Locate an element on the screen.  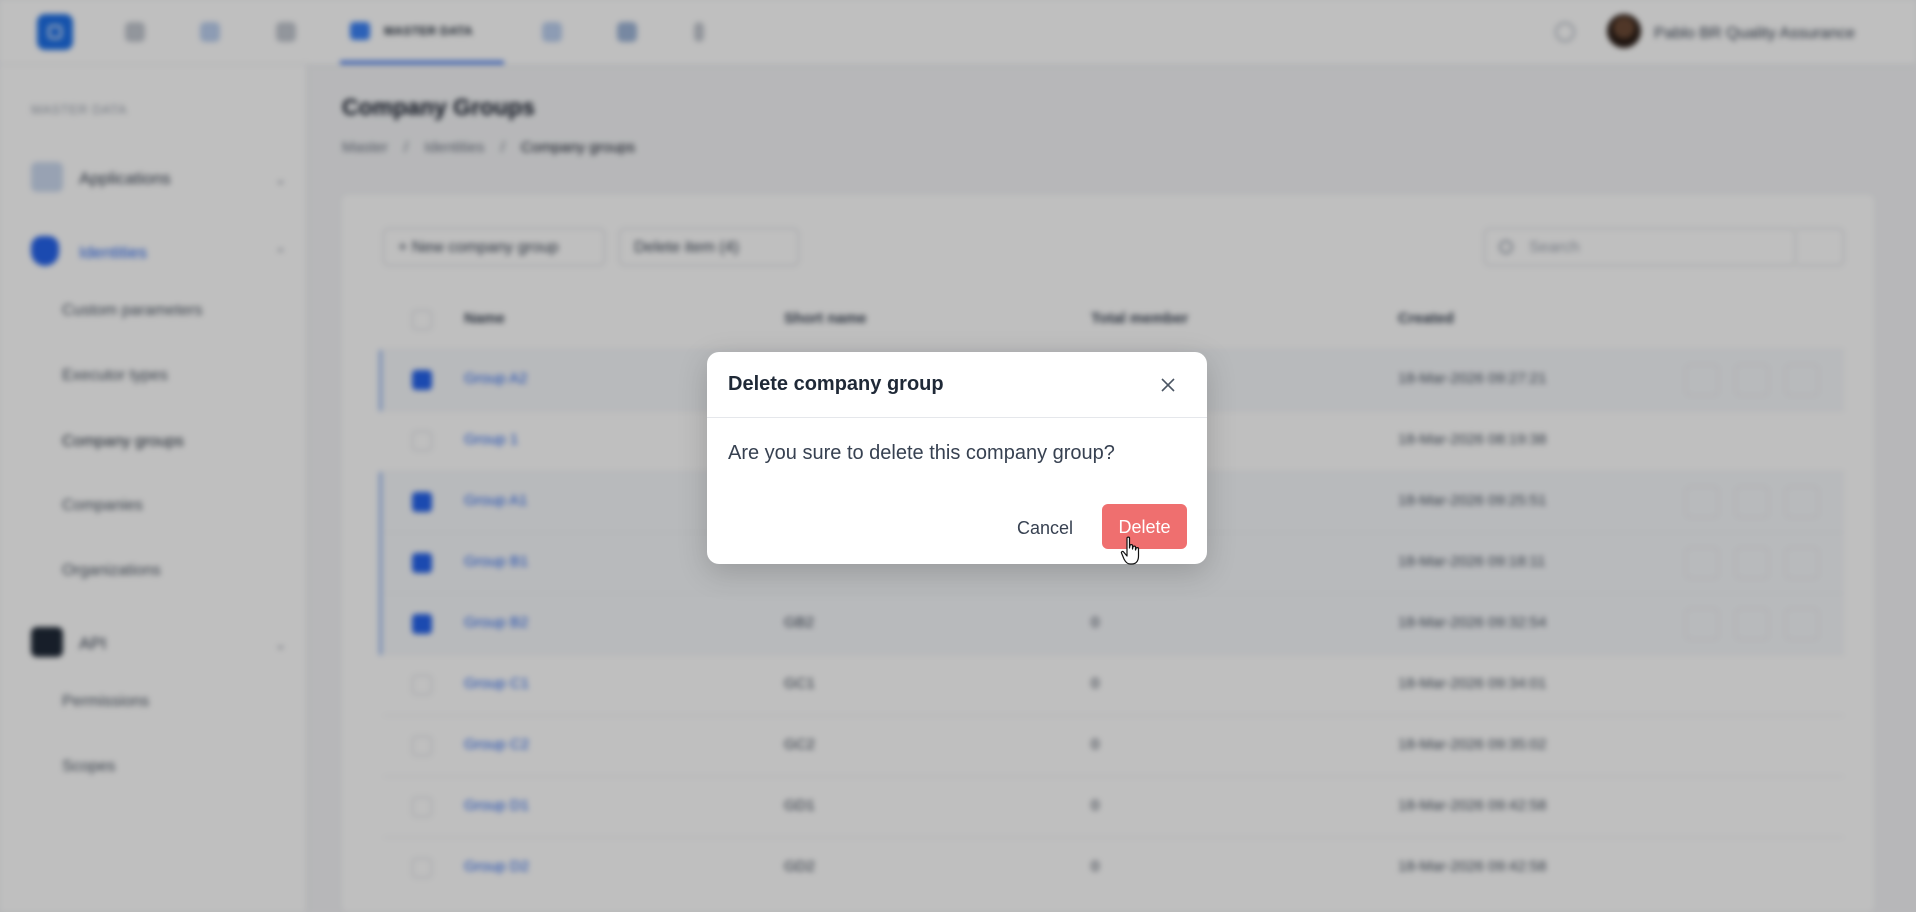
cancel-button: Cancel is located at coordinates (1045, 527).